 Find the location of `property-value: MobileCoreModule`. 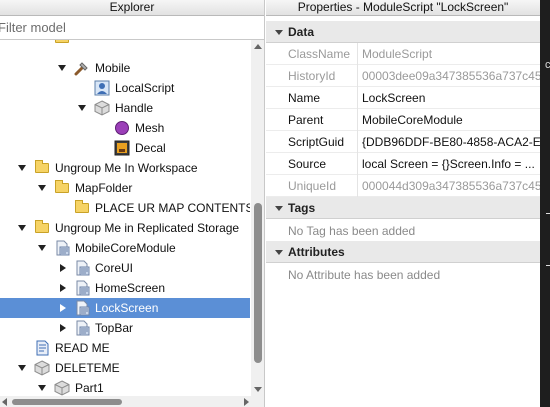

property-value: MobileCoreModule is located at coordinates (412, 120).